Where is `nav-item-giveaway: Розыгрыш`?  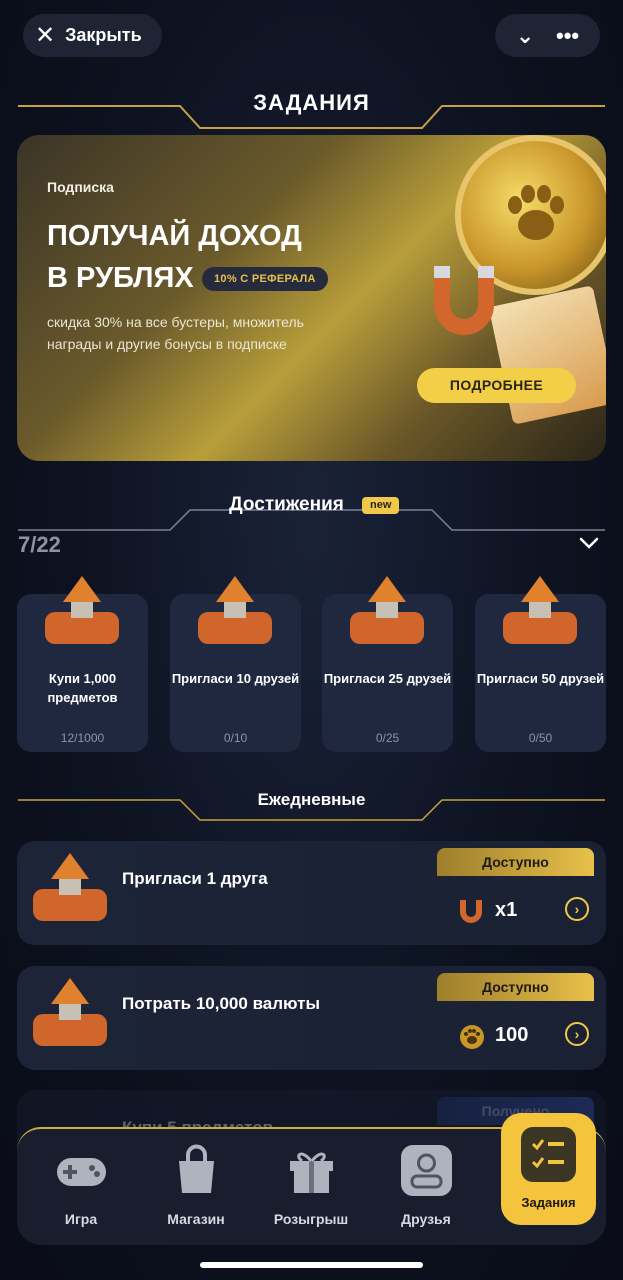
nav-item-giveaway: Розыгрыш is located at coordinates (311, 1185).